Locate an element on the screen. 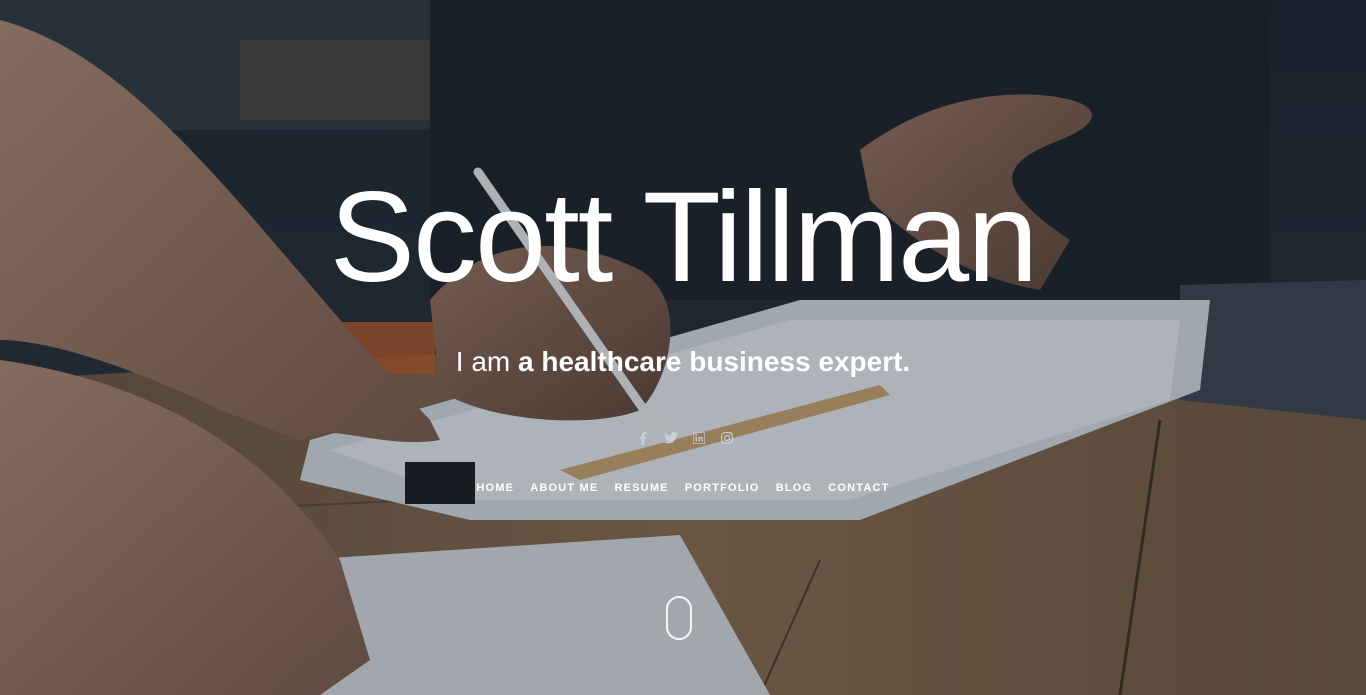 This screenshot has width=1366, height=695. tagline-lead: I am is located at coordinates (487, 361).